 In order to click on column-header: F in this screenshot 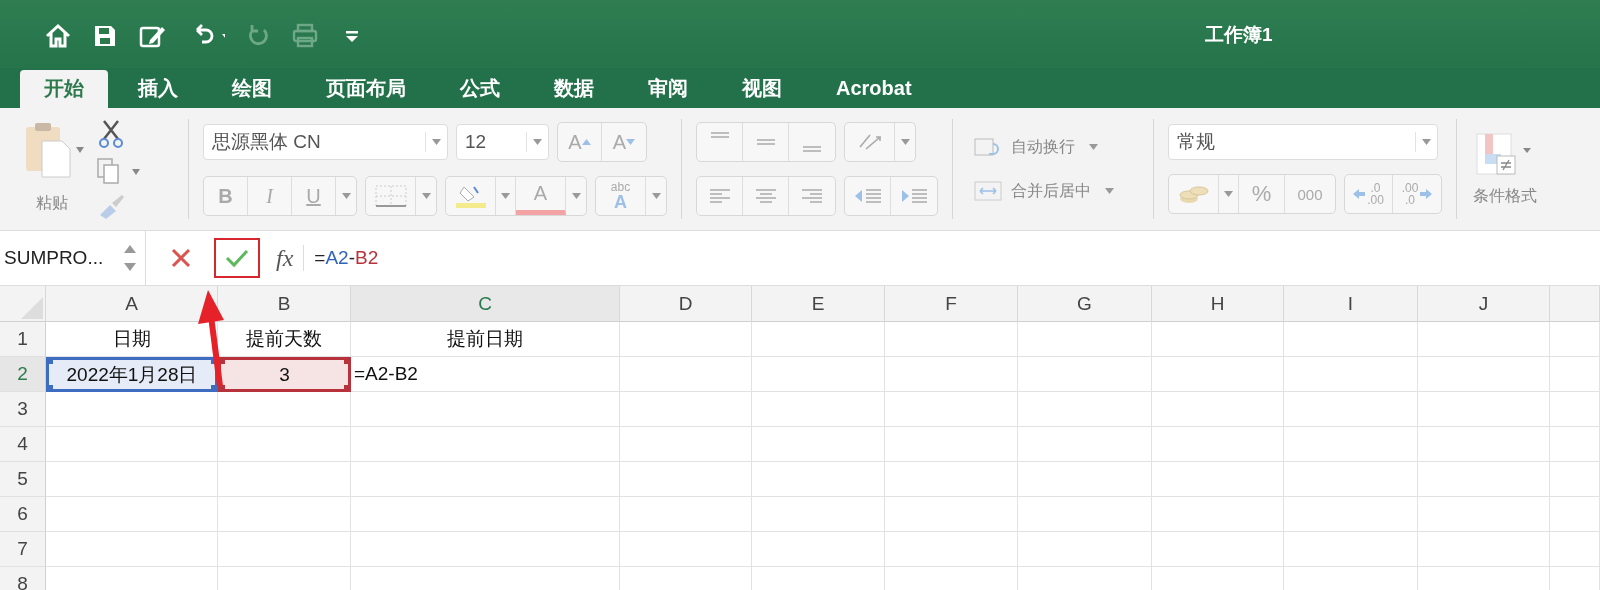, I will do `click(951, 304)`.